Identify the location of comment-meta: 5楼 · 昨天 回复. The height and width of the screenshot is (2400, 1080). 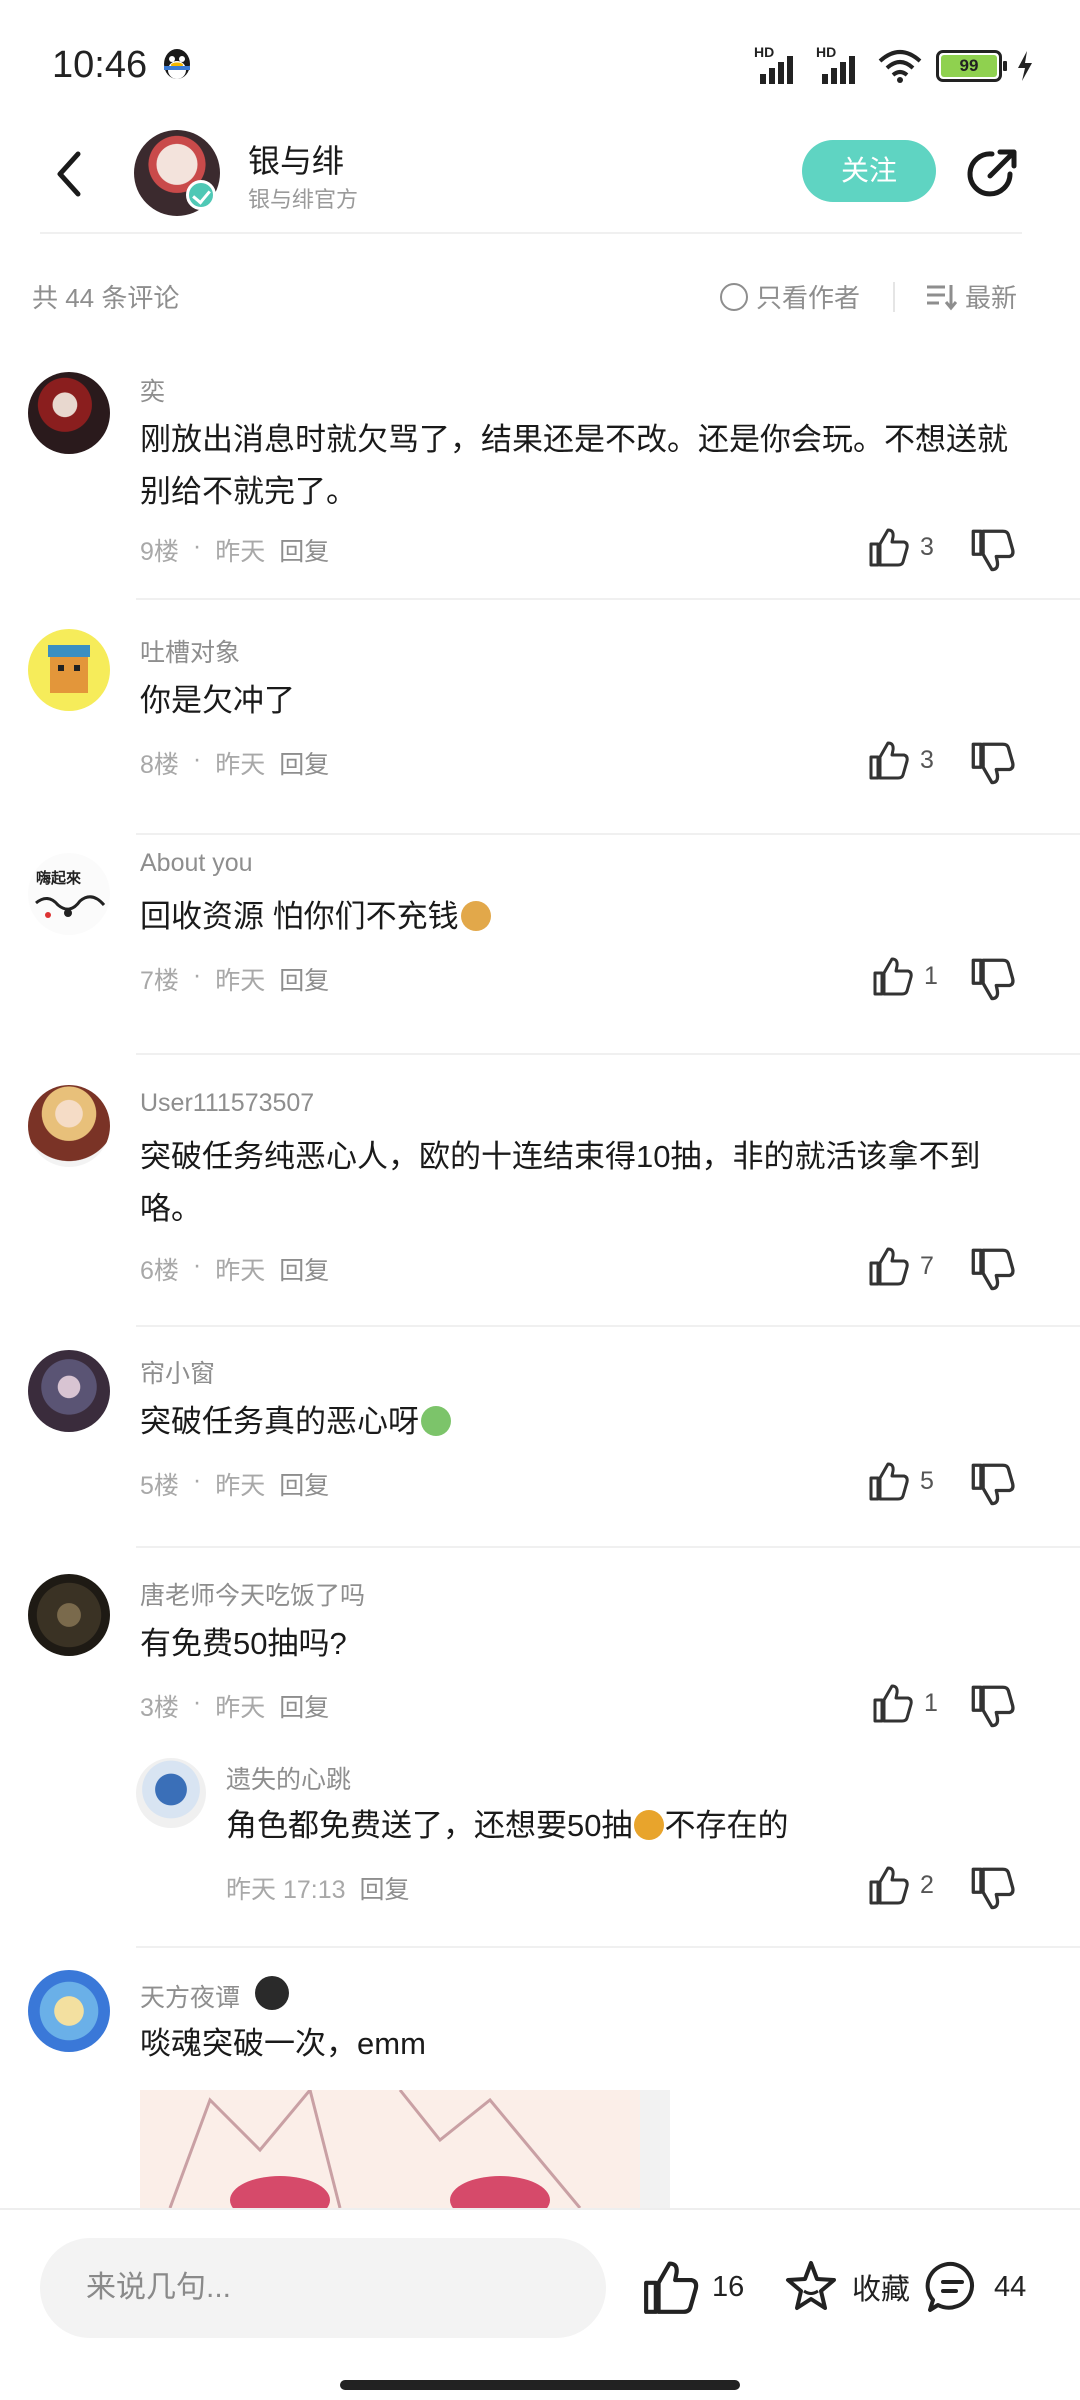
(235, 1484).